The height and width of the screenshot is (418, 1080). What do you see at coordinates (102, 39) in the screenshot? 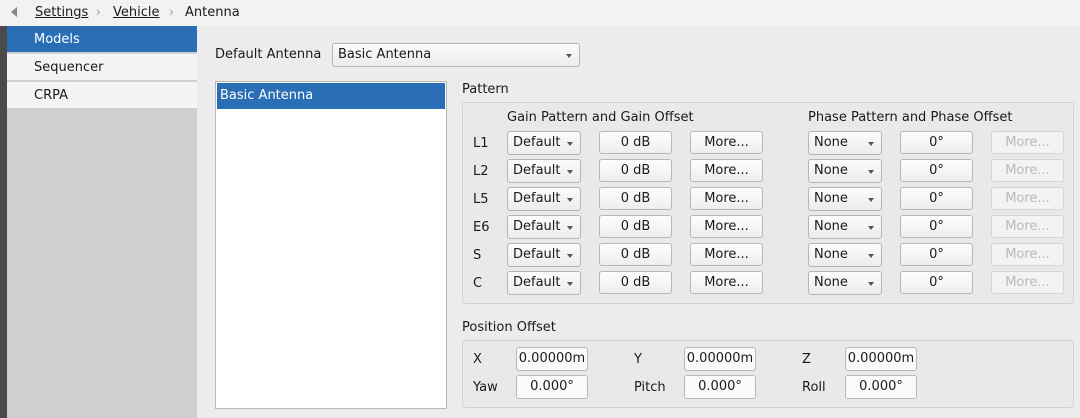
I see `sidebar-item-models: Models` at bounding box center [102, 39].